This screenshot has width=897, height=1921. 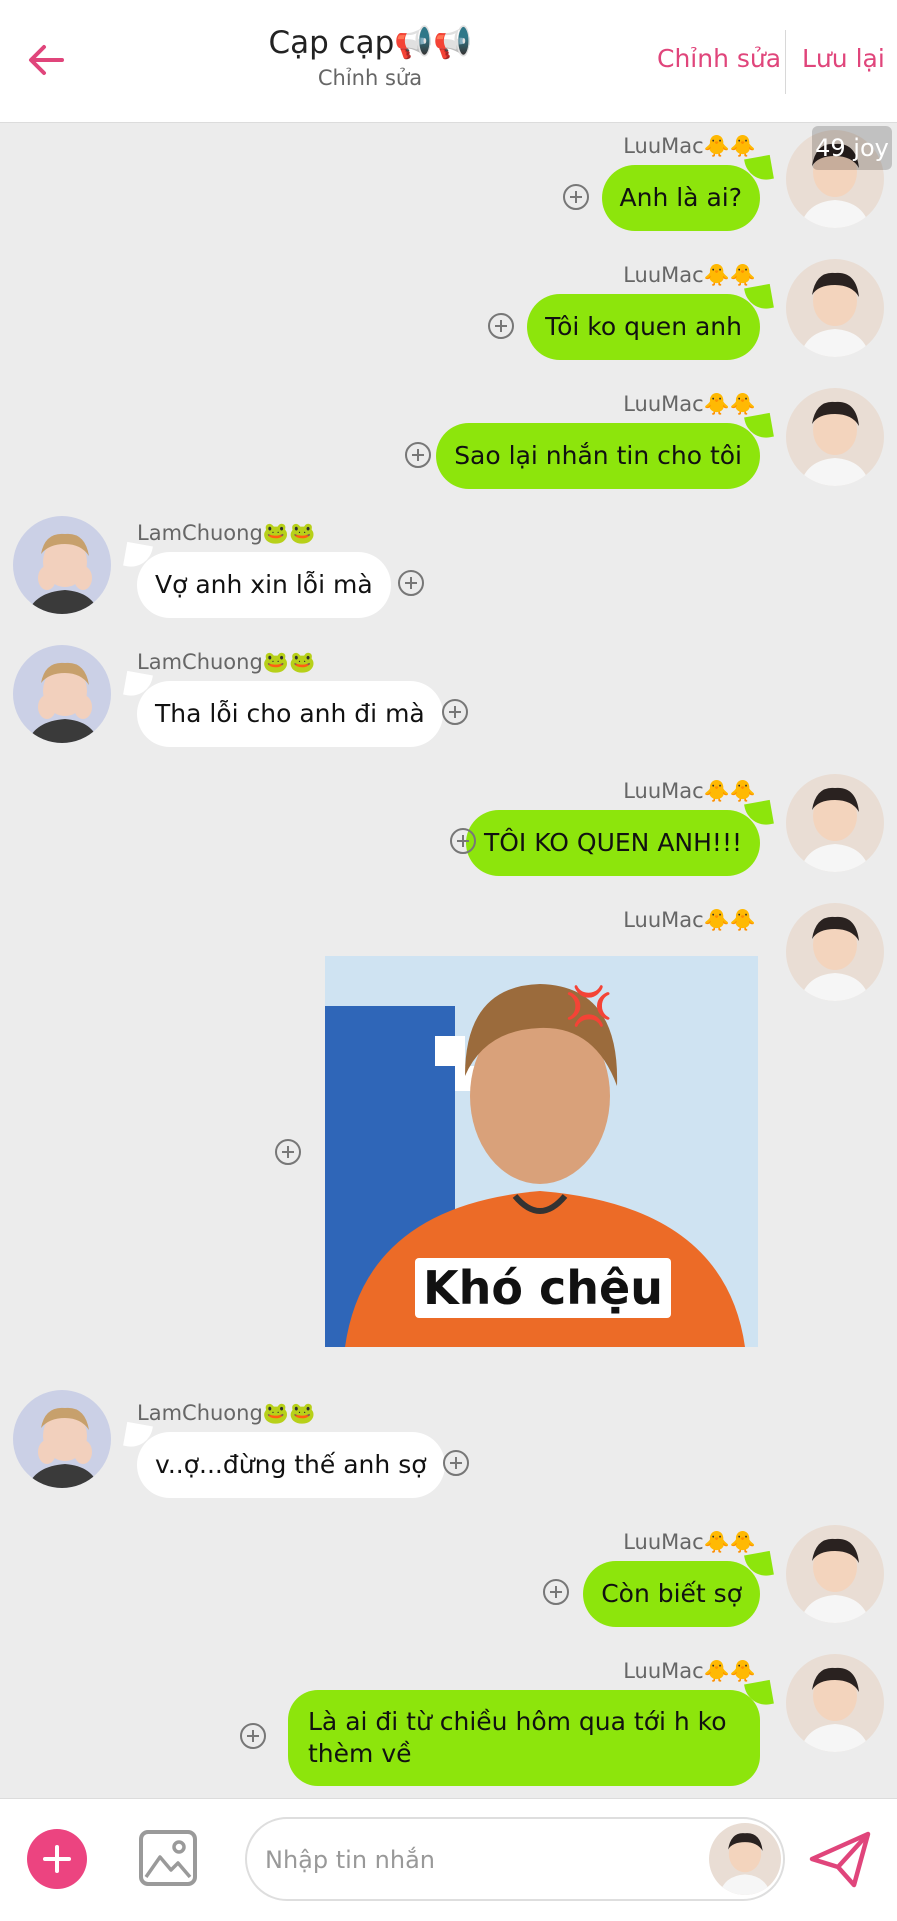 I want to click on back-button, so click(x=46, y=60).